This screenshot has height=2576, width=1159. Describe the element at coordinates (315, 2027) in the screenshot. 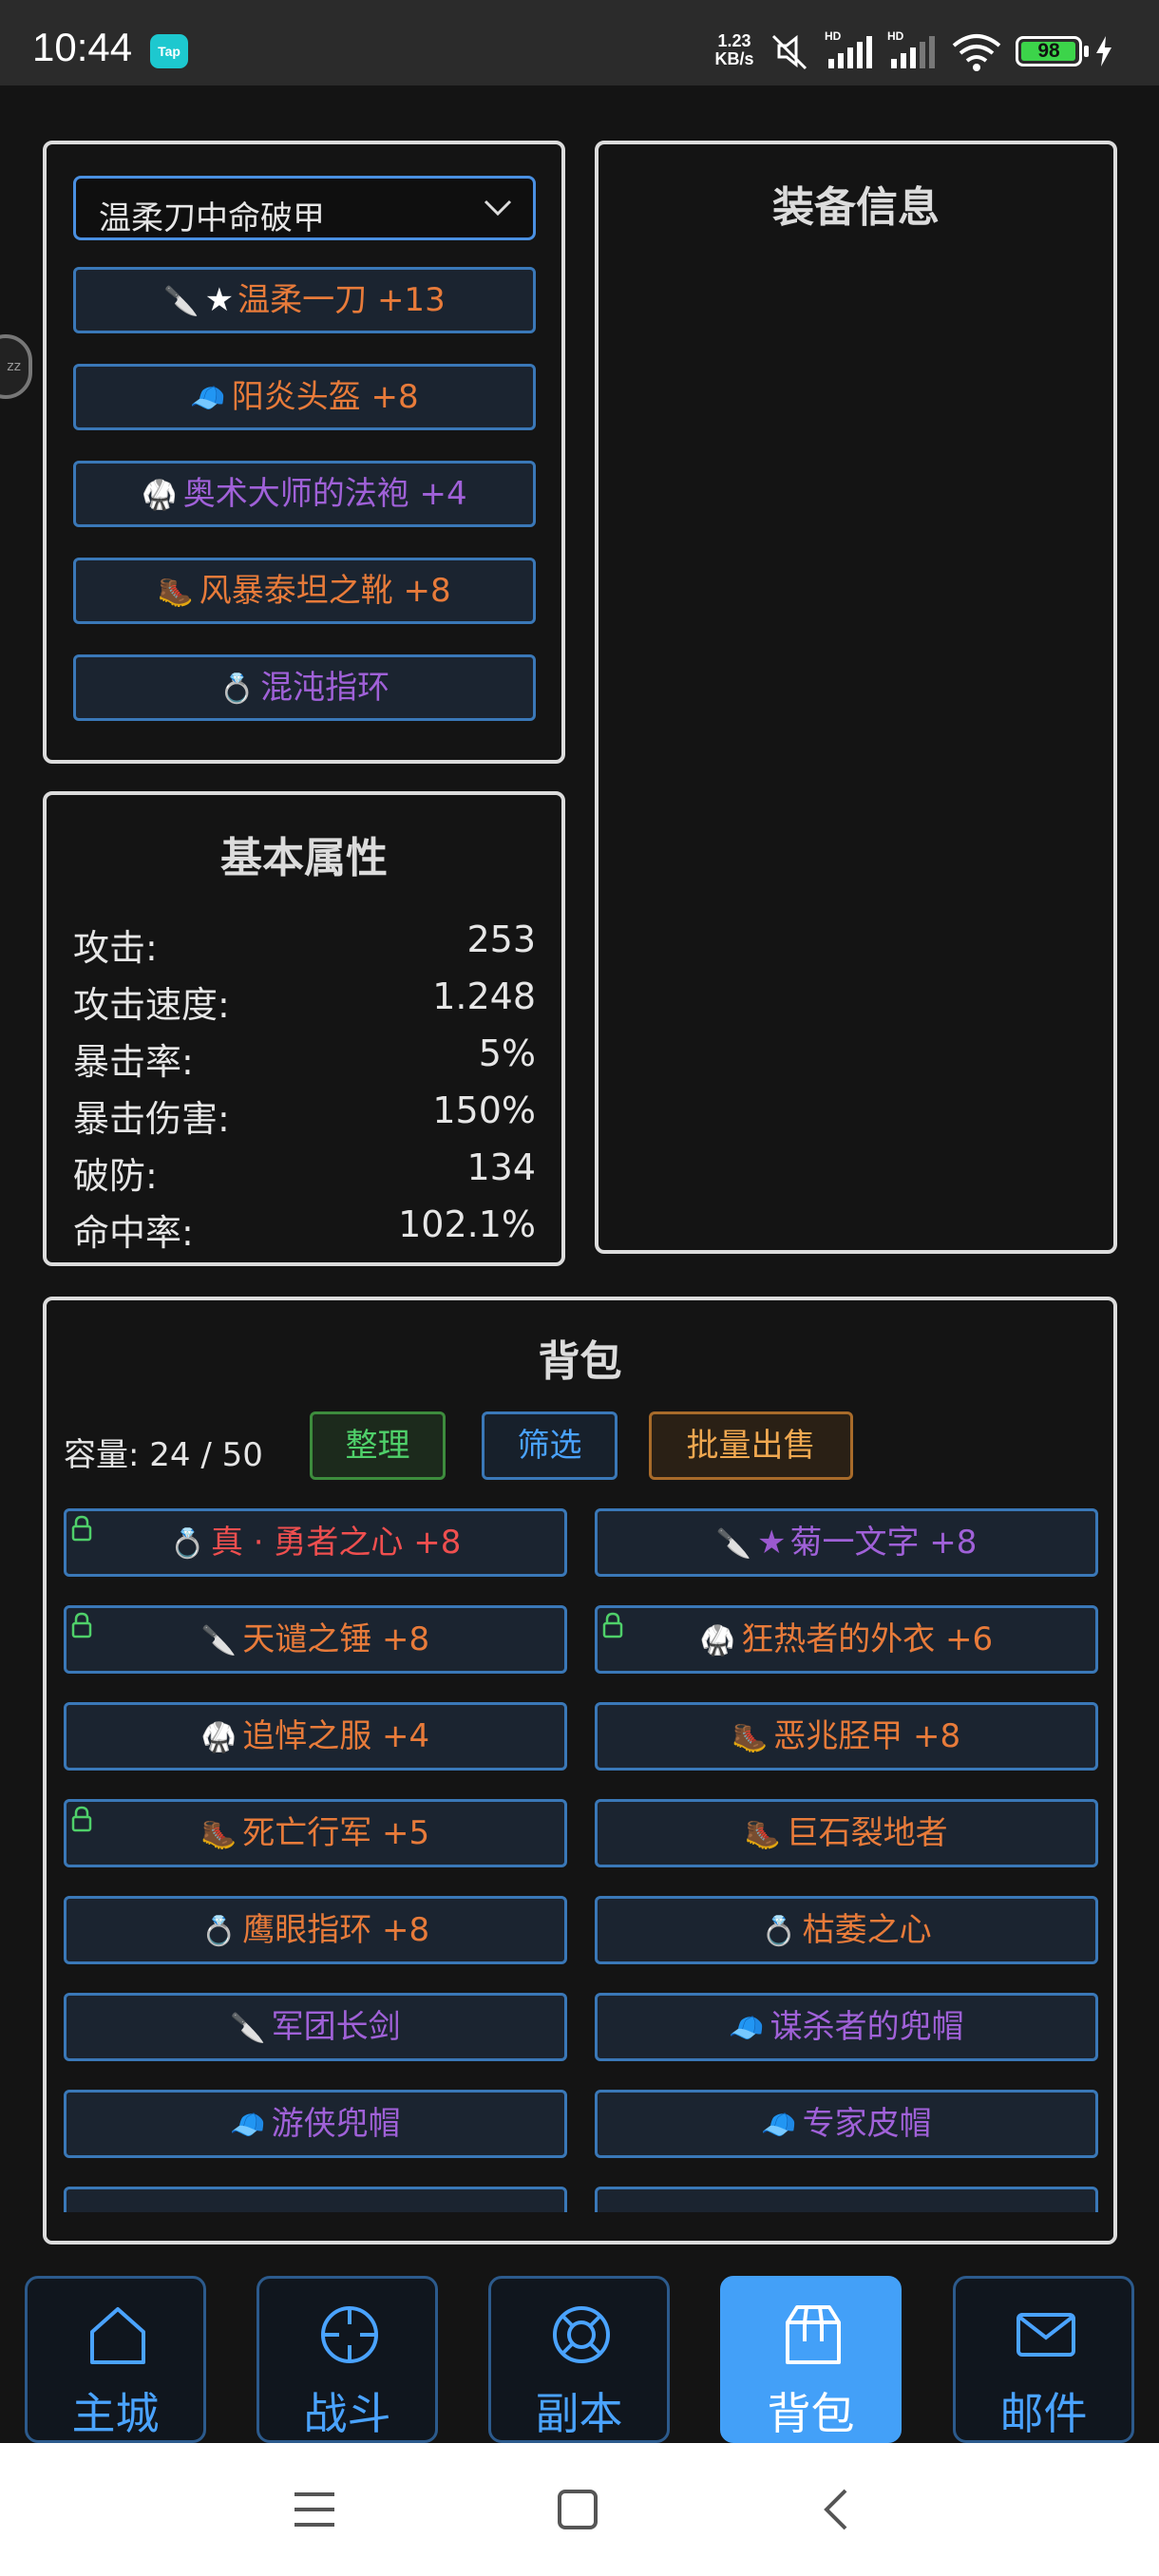

I see `bag-item: 🔪 军团长剑` at that location.